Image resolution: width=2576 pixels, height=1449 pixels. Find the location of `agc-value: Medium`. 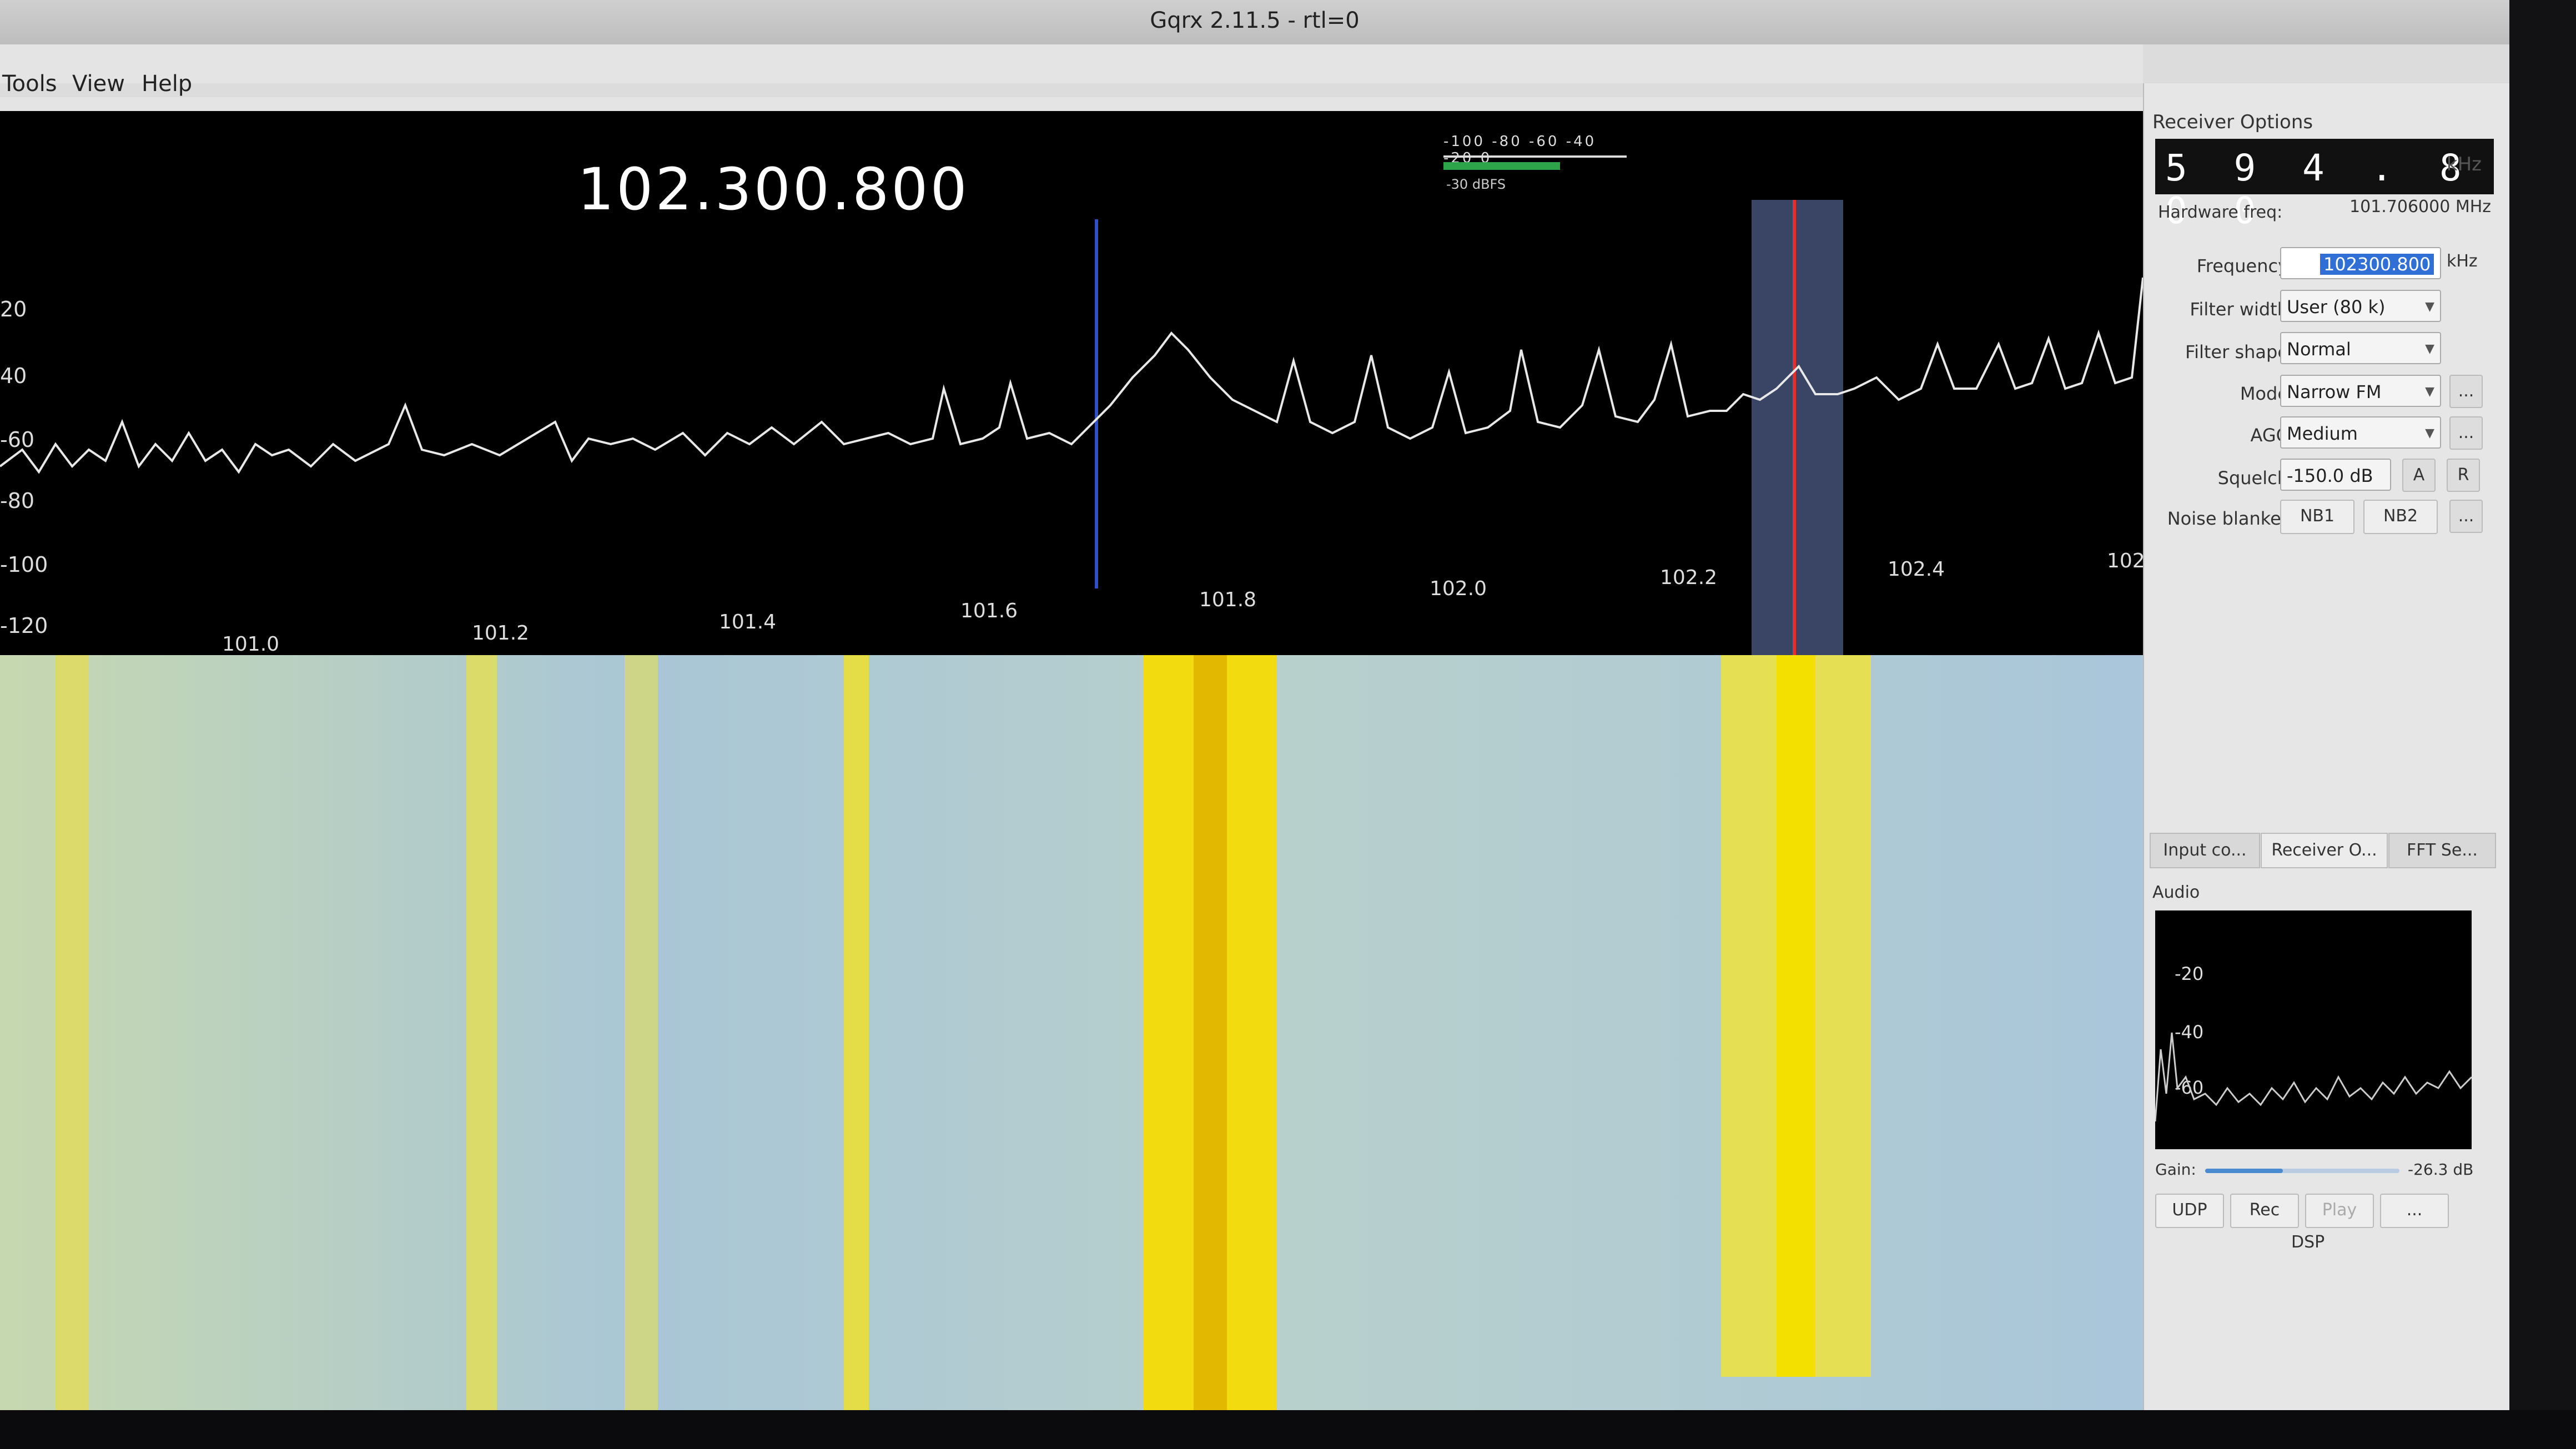

agc-value: Medium is located at coordinates (2322, 433).